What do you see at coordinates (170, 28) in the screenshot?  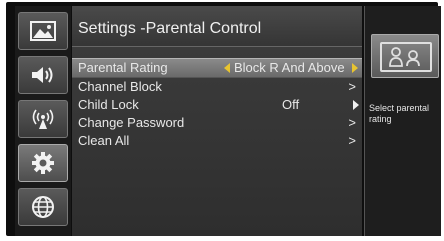 I see `page-title: Settings -Parental Control` at bounding box center [170, 28].